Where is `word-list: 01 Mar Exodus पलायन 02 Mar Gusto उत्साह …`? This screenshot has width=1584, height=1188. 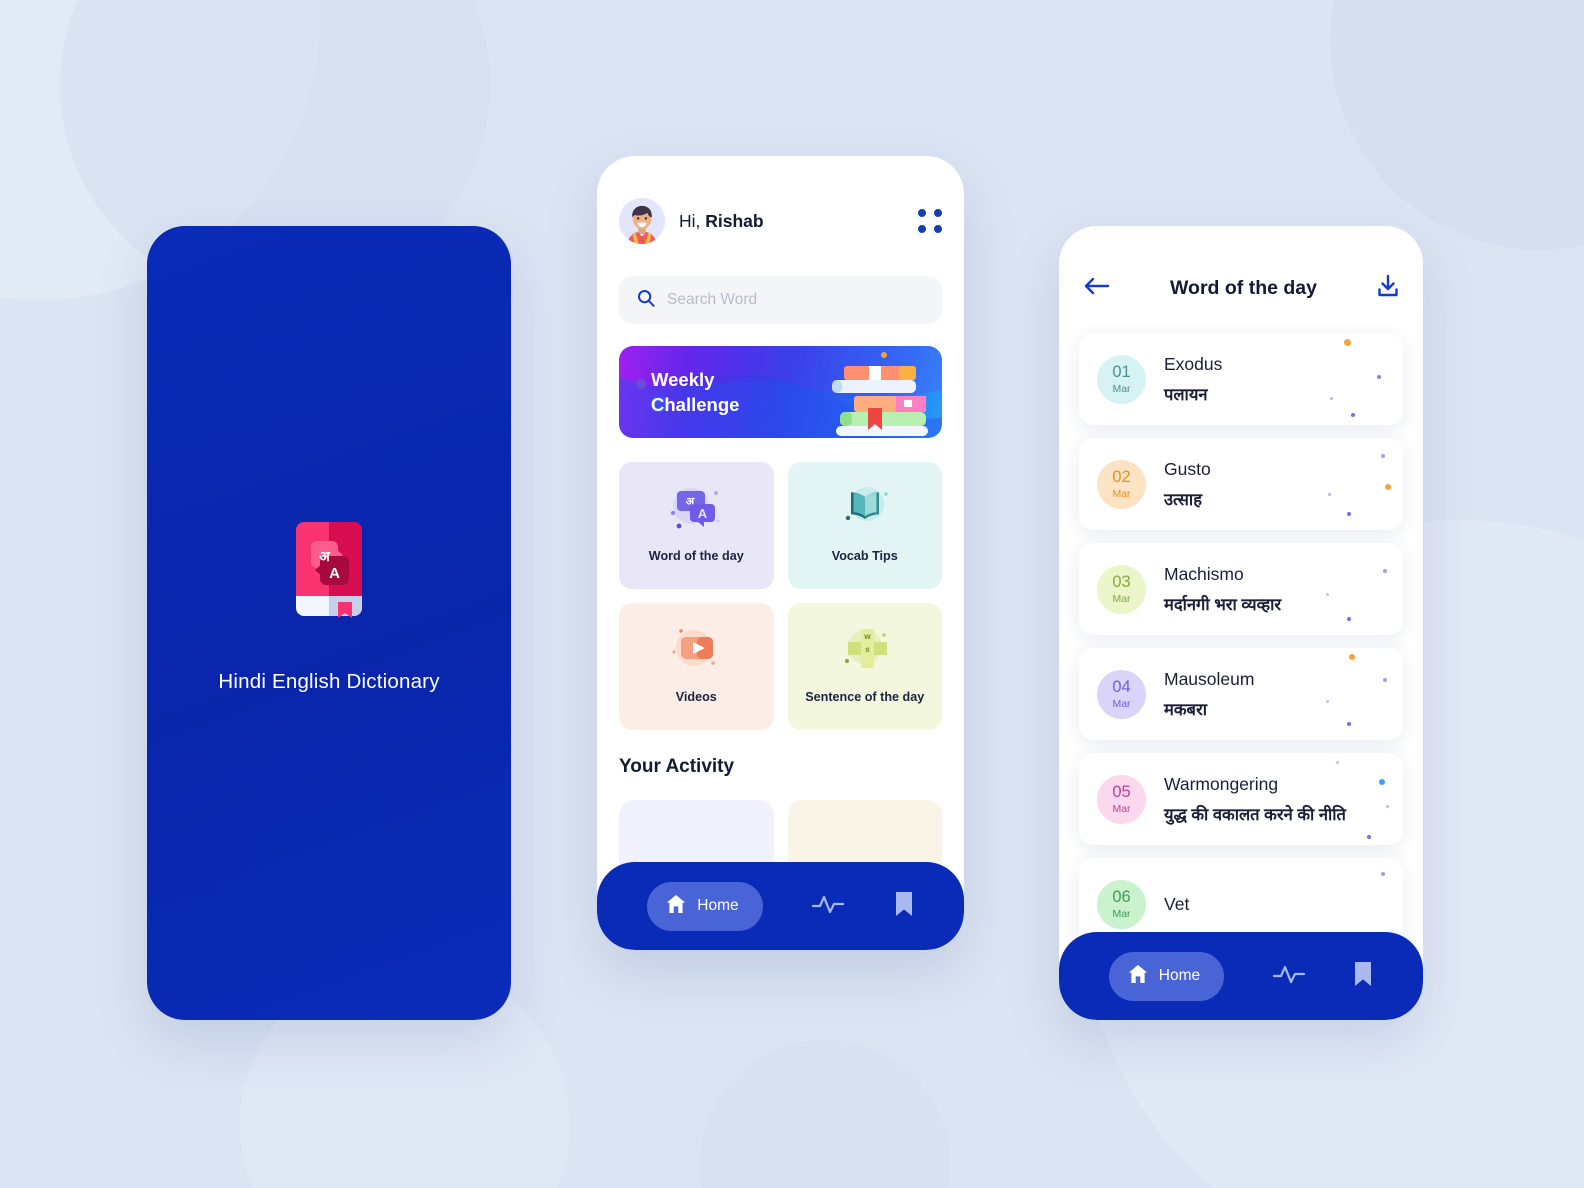
word-list: 01 Mar Exodus पलायन 02 Mar Gusto उत्साह … is located at coordinates (1241, 641).